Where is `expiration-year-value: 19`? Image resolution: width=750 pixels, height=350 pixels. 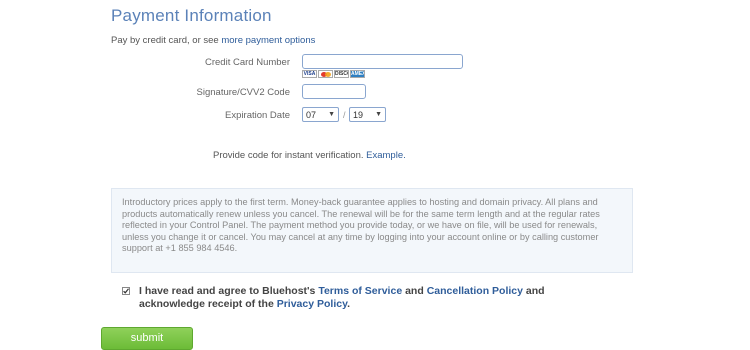
expiration-year-value: 19 is located at coordinates (358, 114).